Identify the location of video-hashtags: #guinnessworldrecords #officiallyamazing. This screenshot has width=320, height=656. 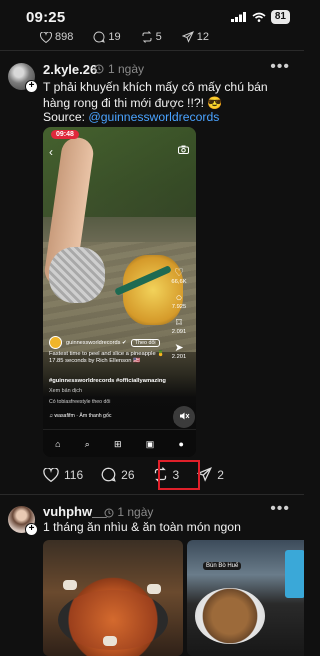
(107, 381).